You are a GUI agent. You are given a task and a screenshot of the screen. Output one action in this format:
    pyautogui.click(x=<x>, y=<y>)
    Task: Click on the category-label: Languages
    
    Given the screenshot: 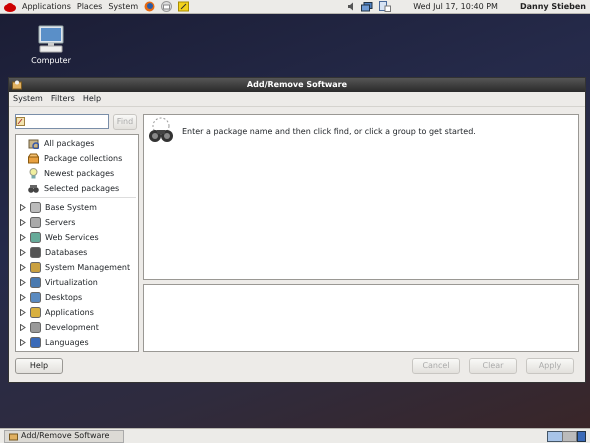 What is the action you would take?
    pyautogui.click(x=67, y=342)
    